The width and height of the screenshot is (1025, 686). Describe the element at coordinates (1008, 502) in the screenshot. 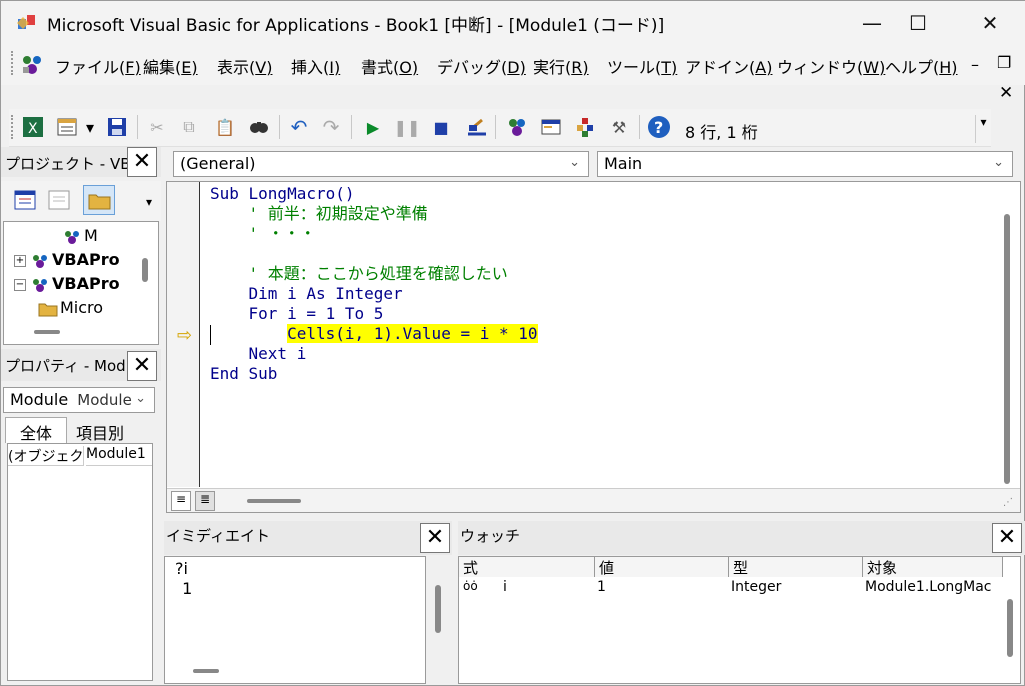

I see `resize-grip-icon: ⋰` at that location.